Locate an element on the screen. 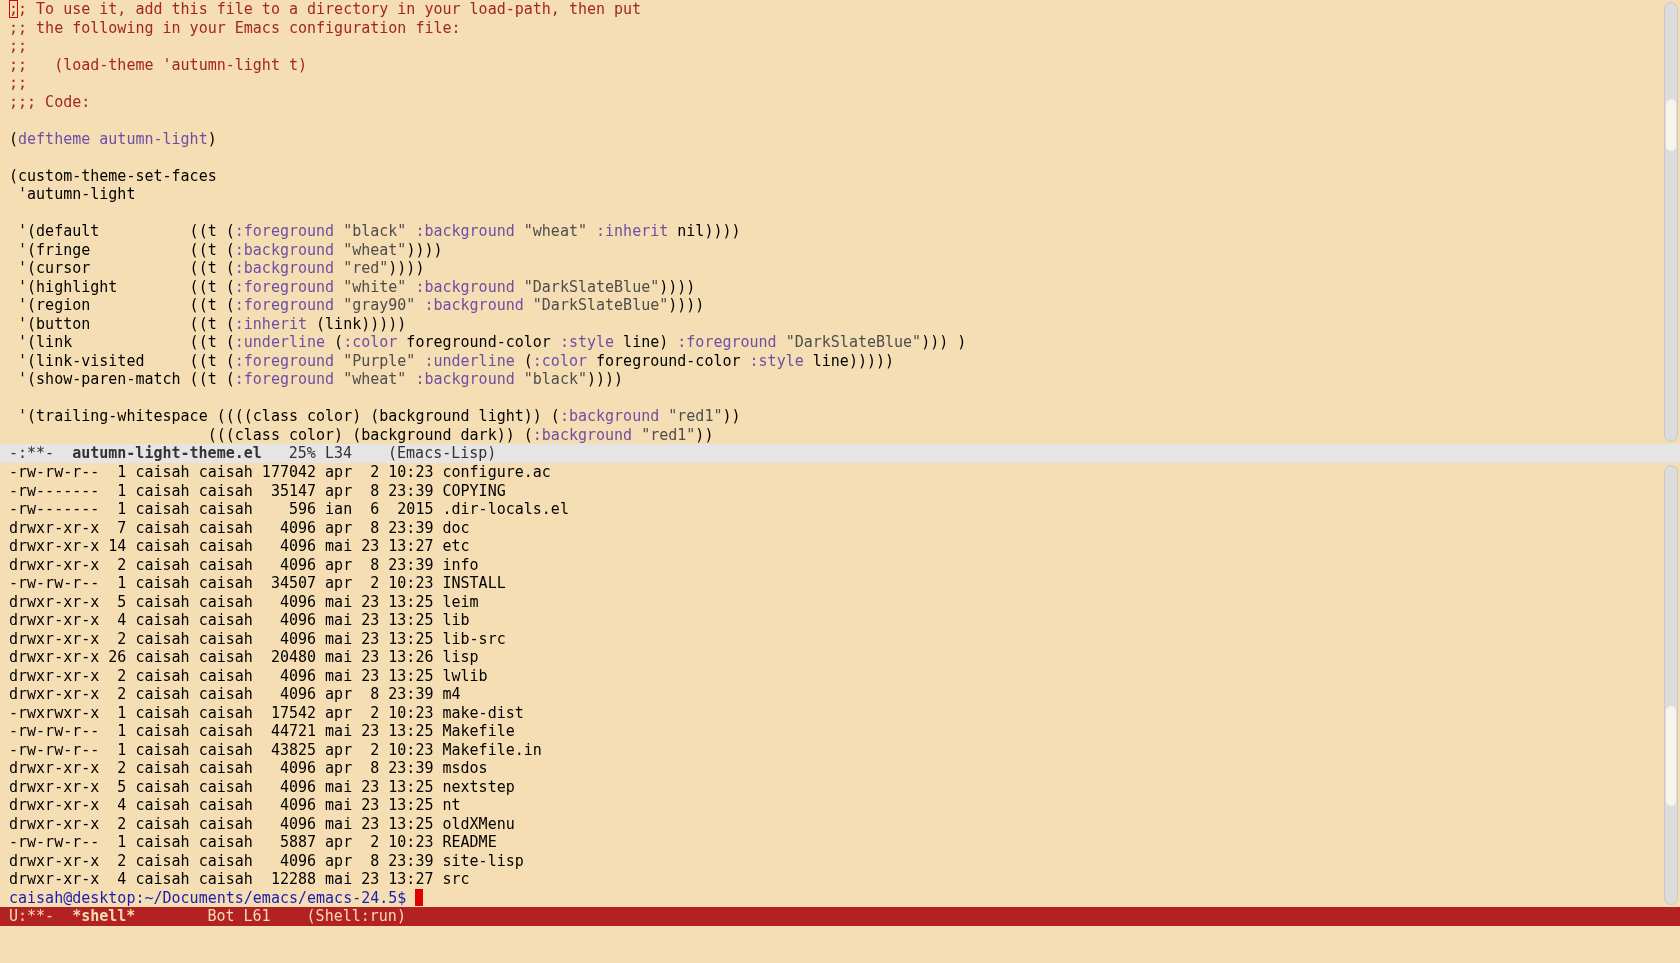 The image size is (1680, 963). major-mode: (Shell:run) is located at coordinates (356, 916).